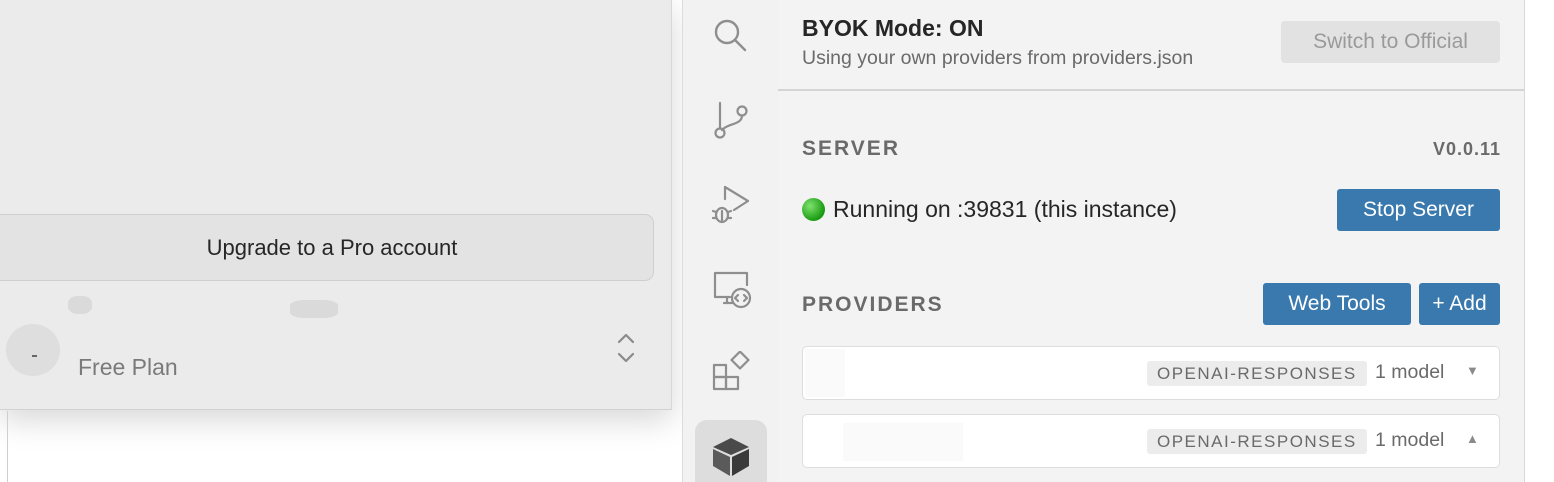  Describe the element at coordinates (626, 348) in the screenshot. I see `chevron-up-down-icon` at that location.